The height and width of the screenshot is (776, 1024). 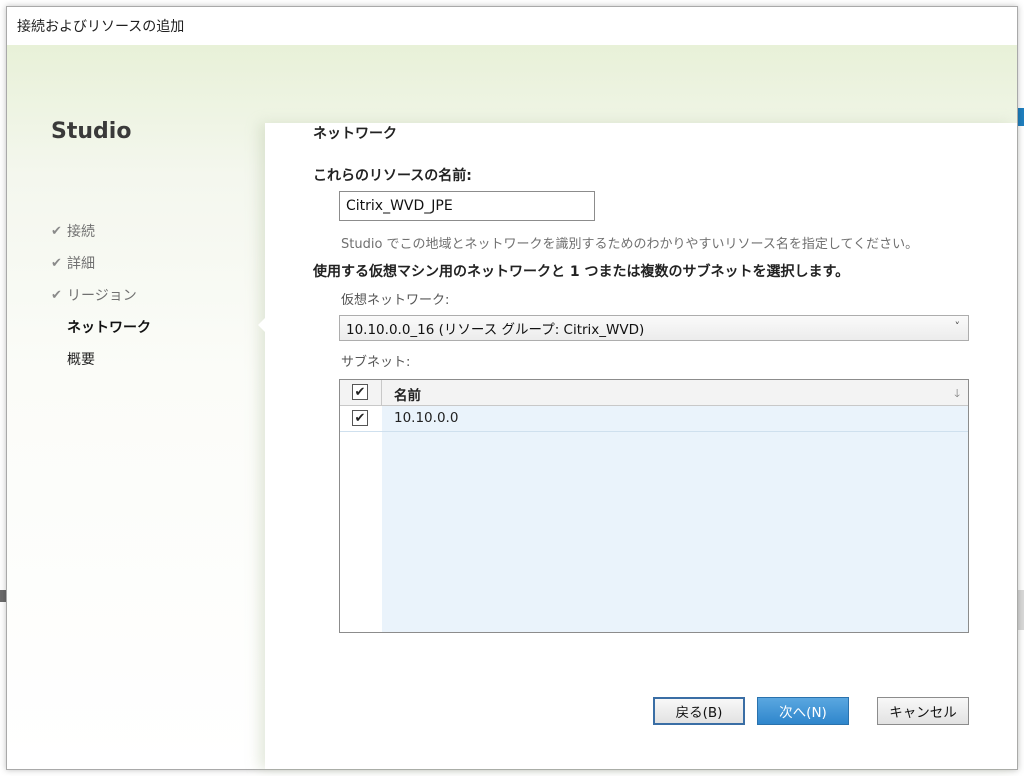 I want to click on background-app-panel-right, so click(x=1021, y=610).